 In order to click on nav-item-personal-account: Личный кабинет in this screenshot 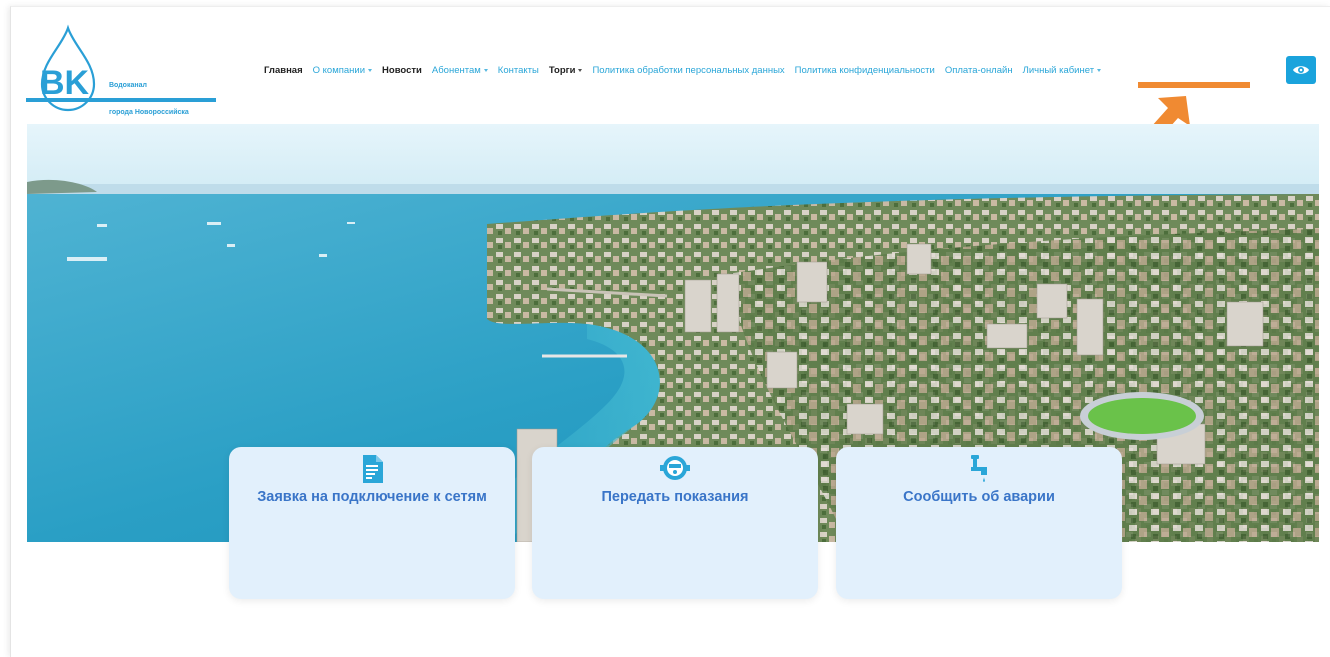, I will do `click(1062, 70)`.